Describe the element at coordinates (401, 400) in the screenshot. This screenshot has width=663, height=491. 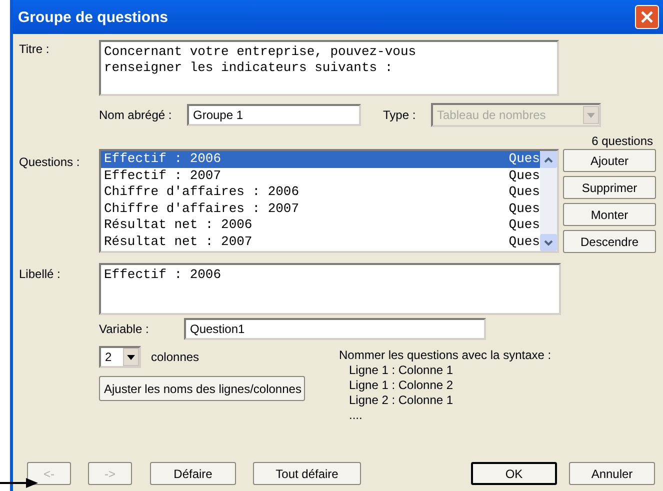
I see `syntax-example: Ligne 2 : Colonne 1` at that location.